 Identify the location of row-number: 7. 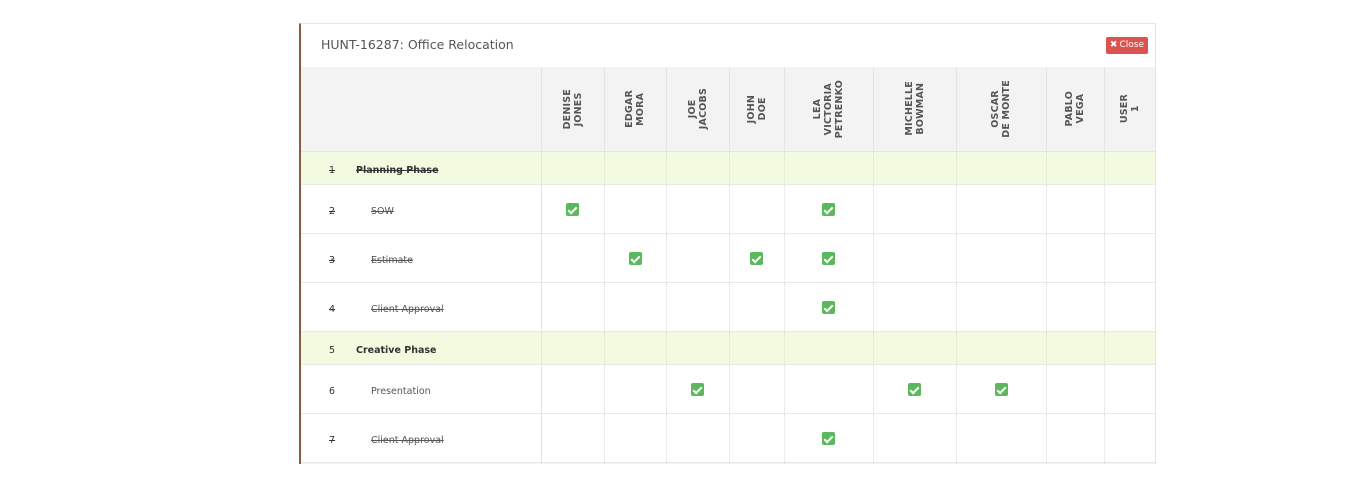
(332, 440).